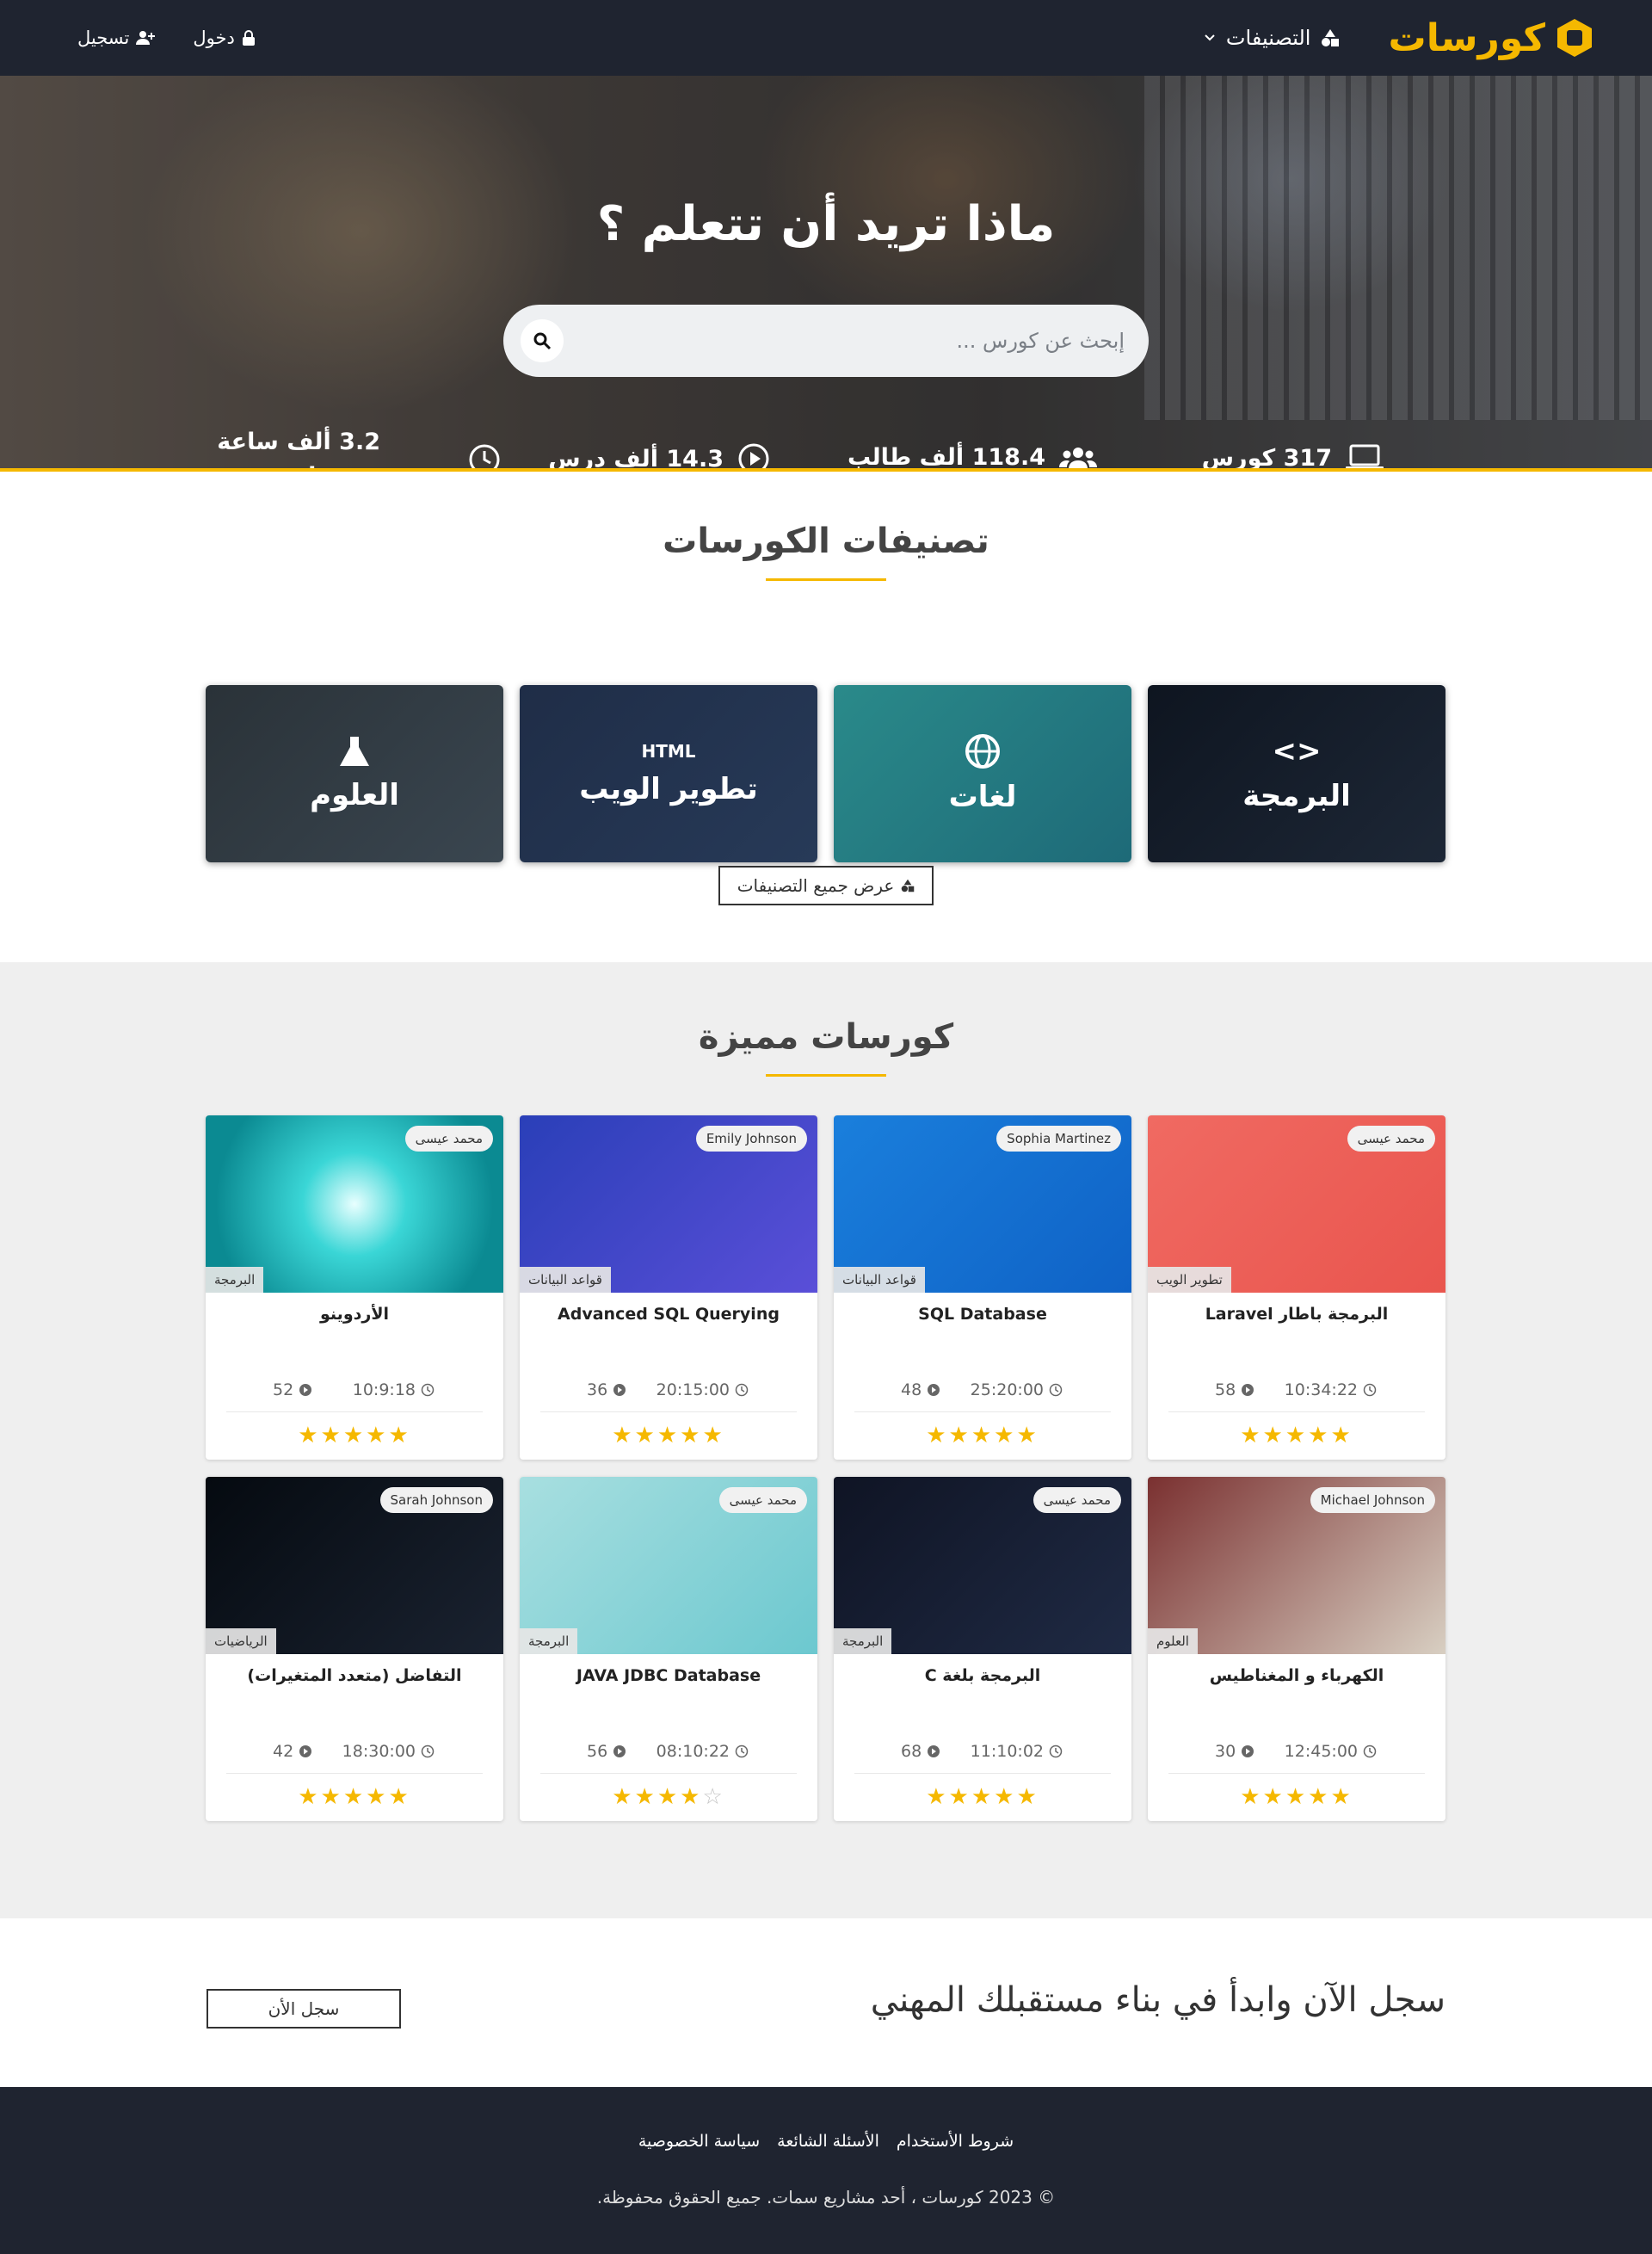 Image resolution: width=1652 pixels, height=2254 pixels. Describe the element at coordinates (982, 1335) in the screenshot. I see `course-title: SQL Database` at that location.